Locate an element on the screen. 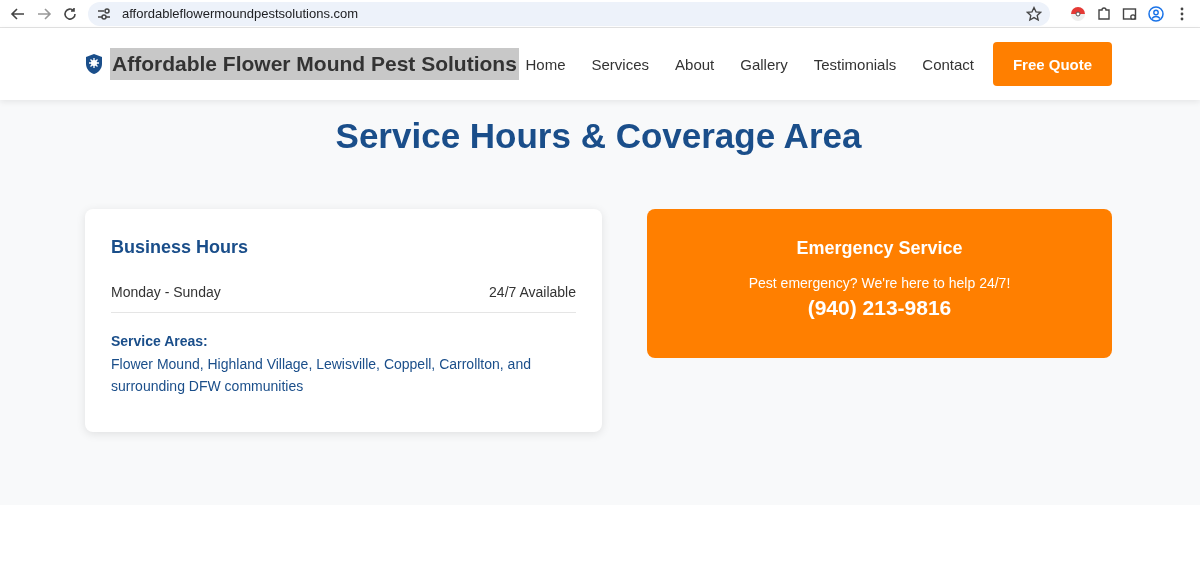  emergency-text: Pest emergency? We're here to help 24/7! is located at coordinates (879, 283).